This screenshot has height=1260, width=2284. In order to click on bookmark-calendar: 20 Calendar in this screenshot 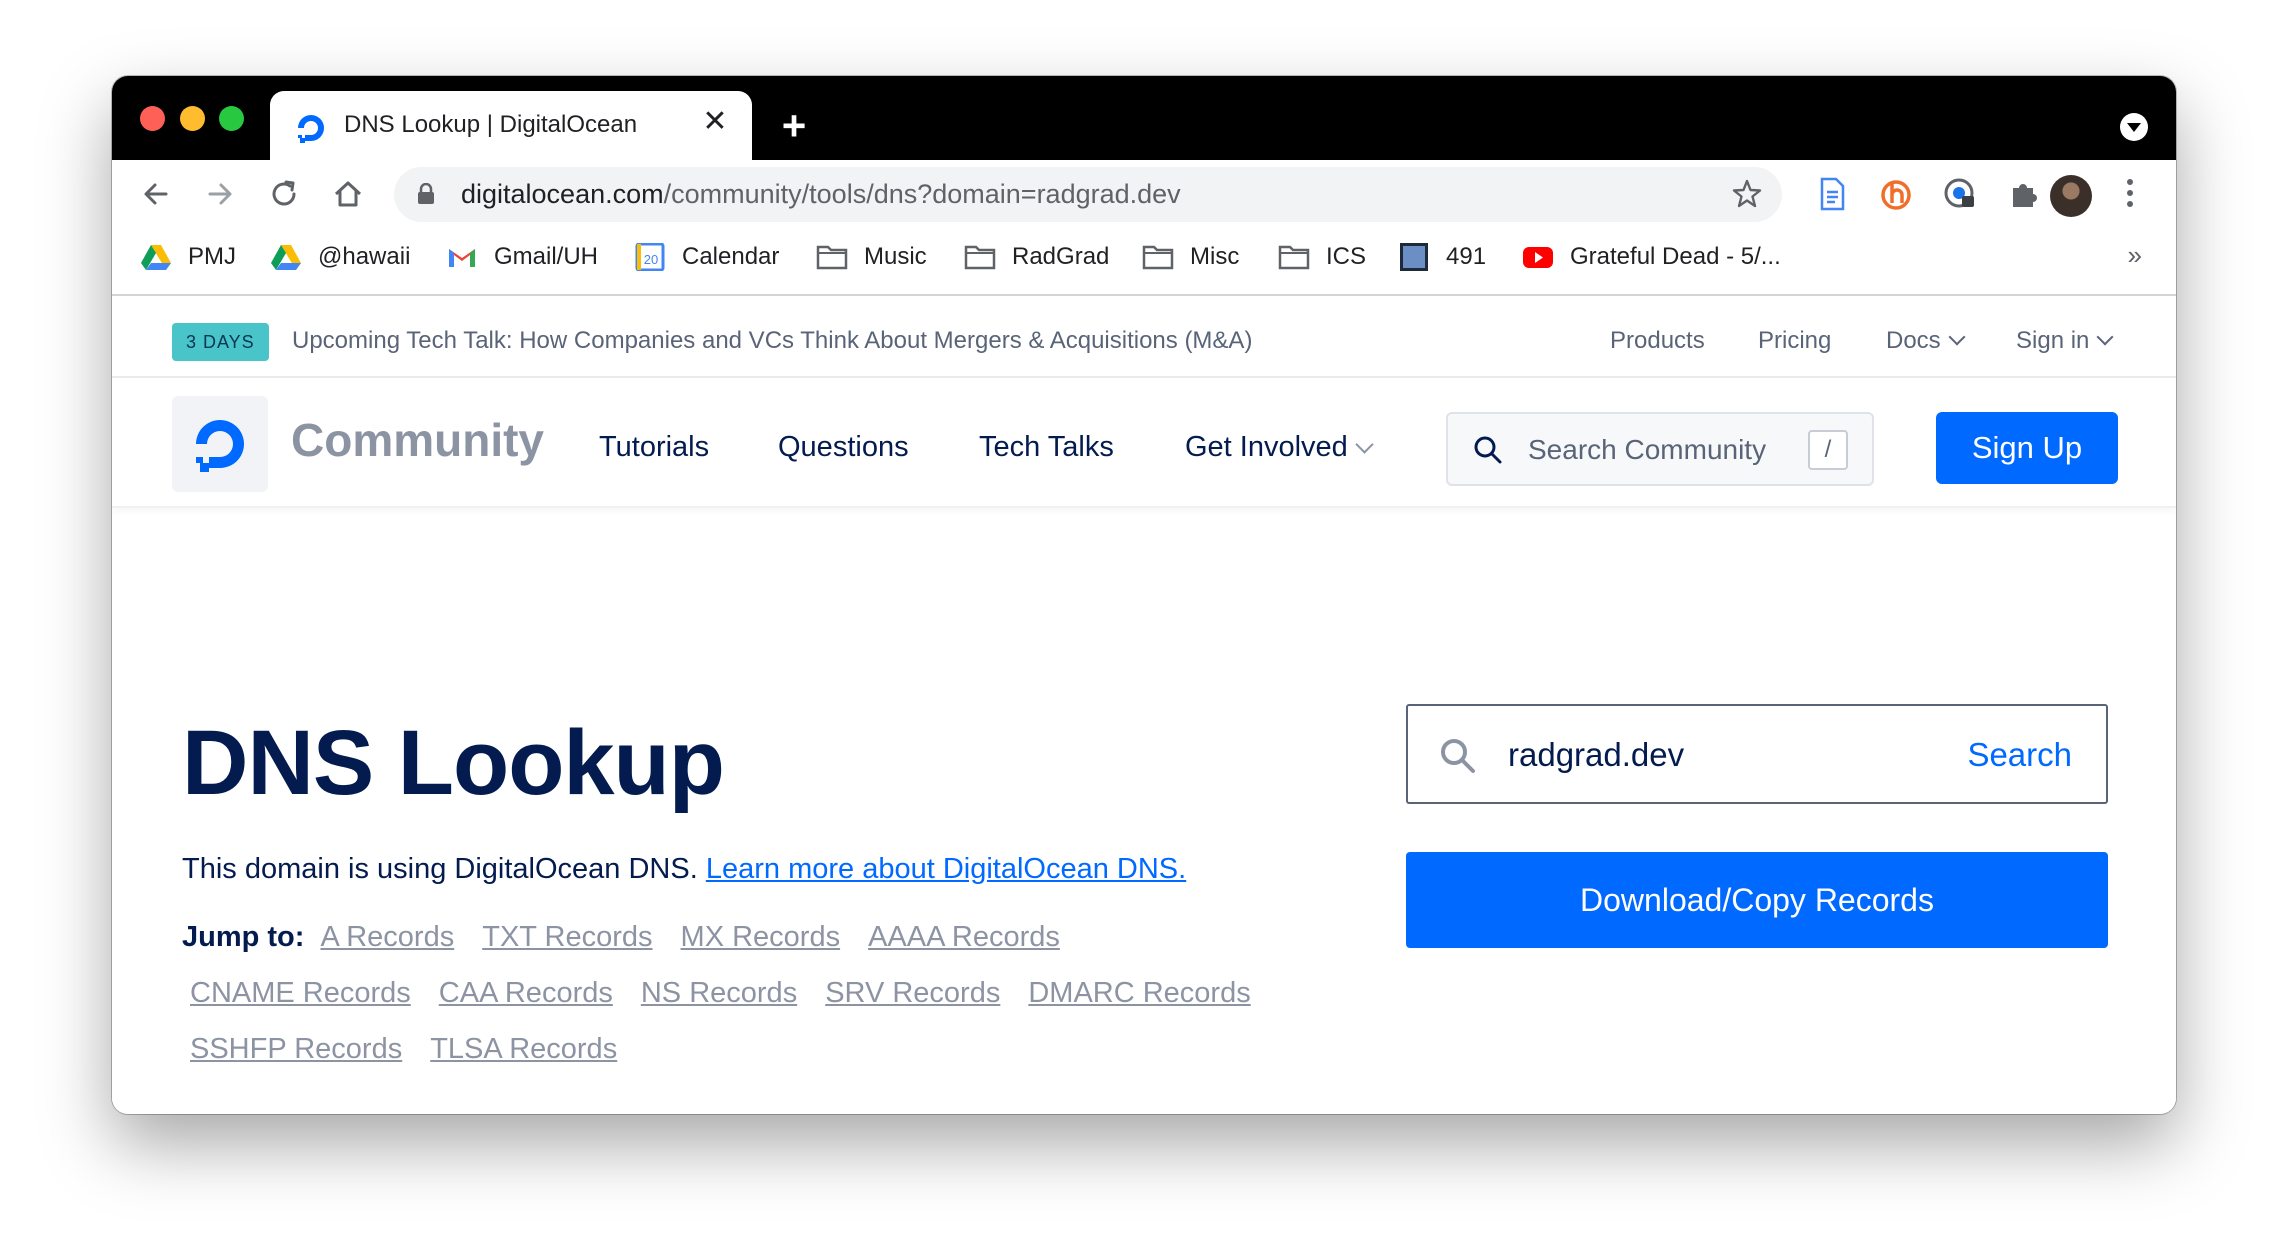, I will do `click(706, 257)`.